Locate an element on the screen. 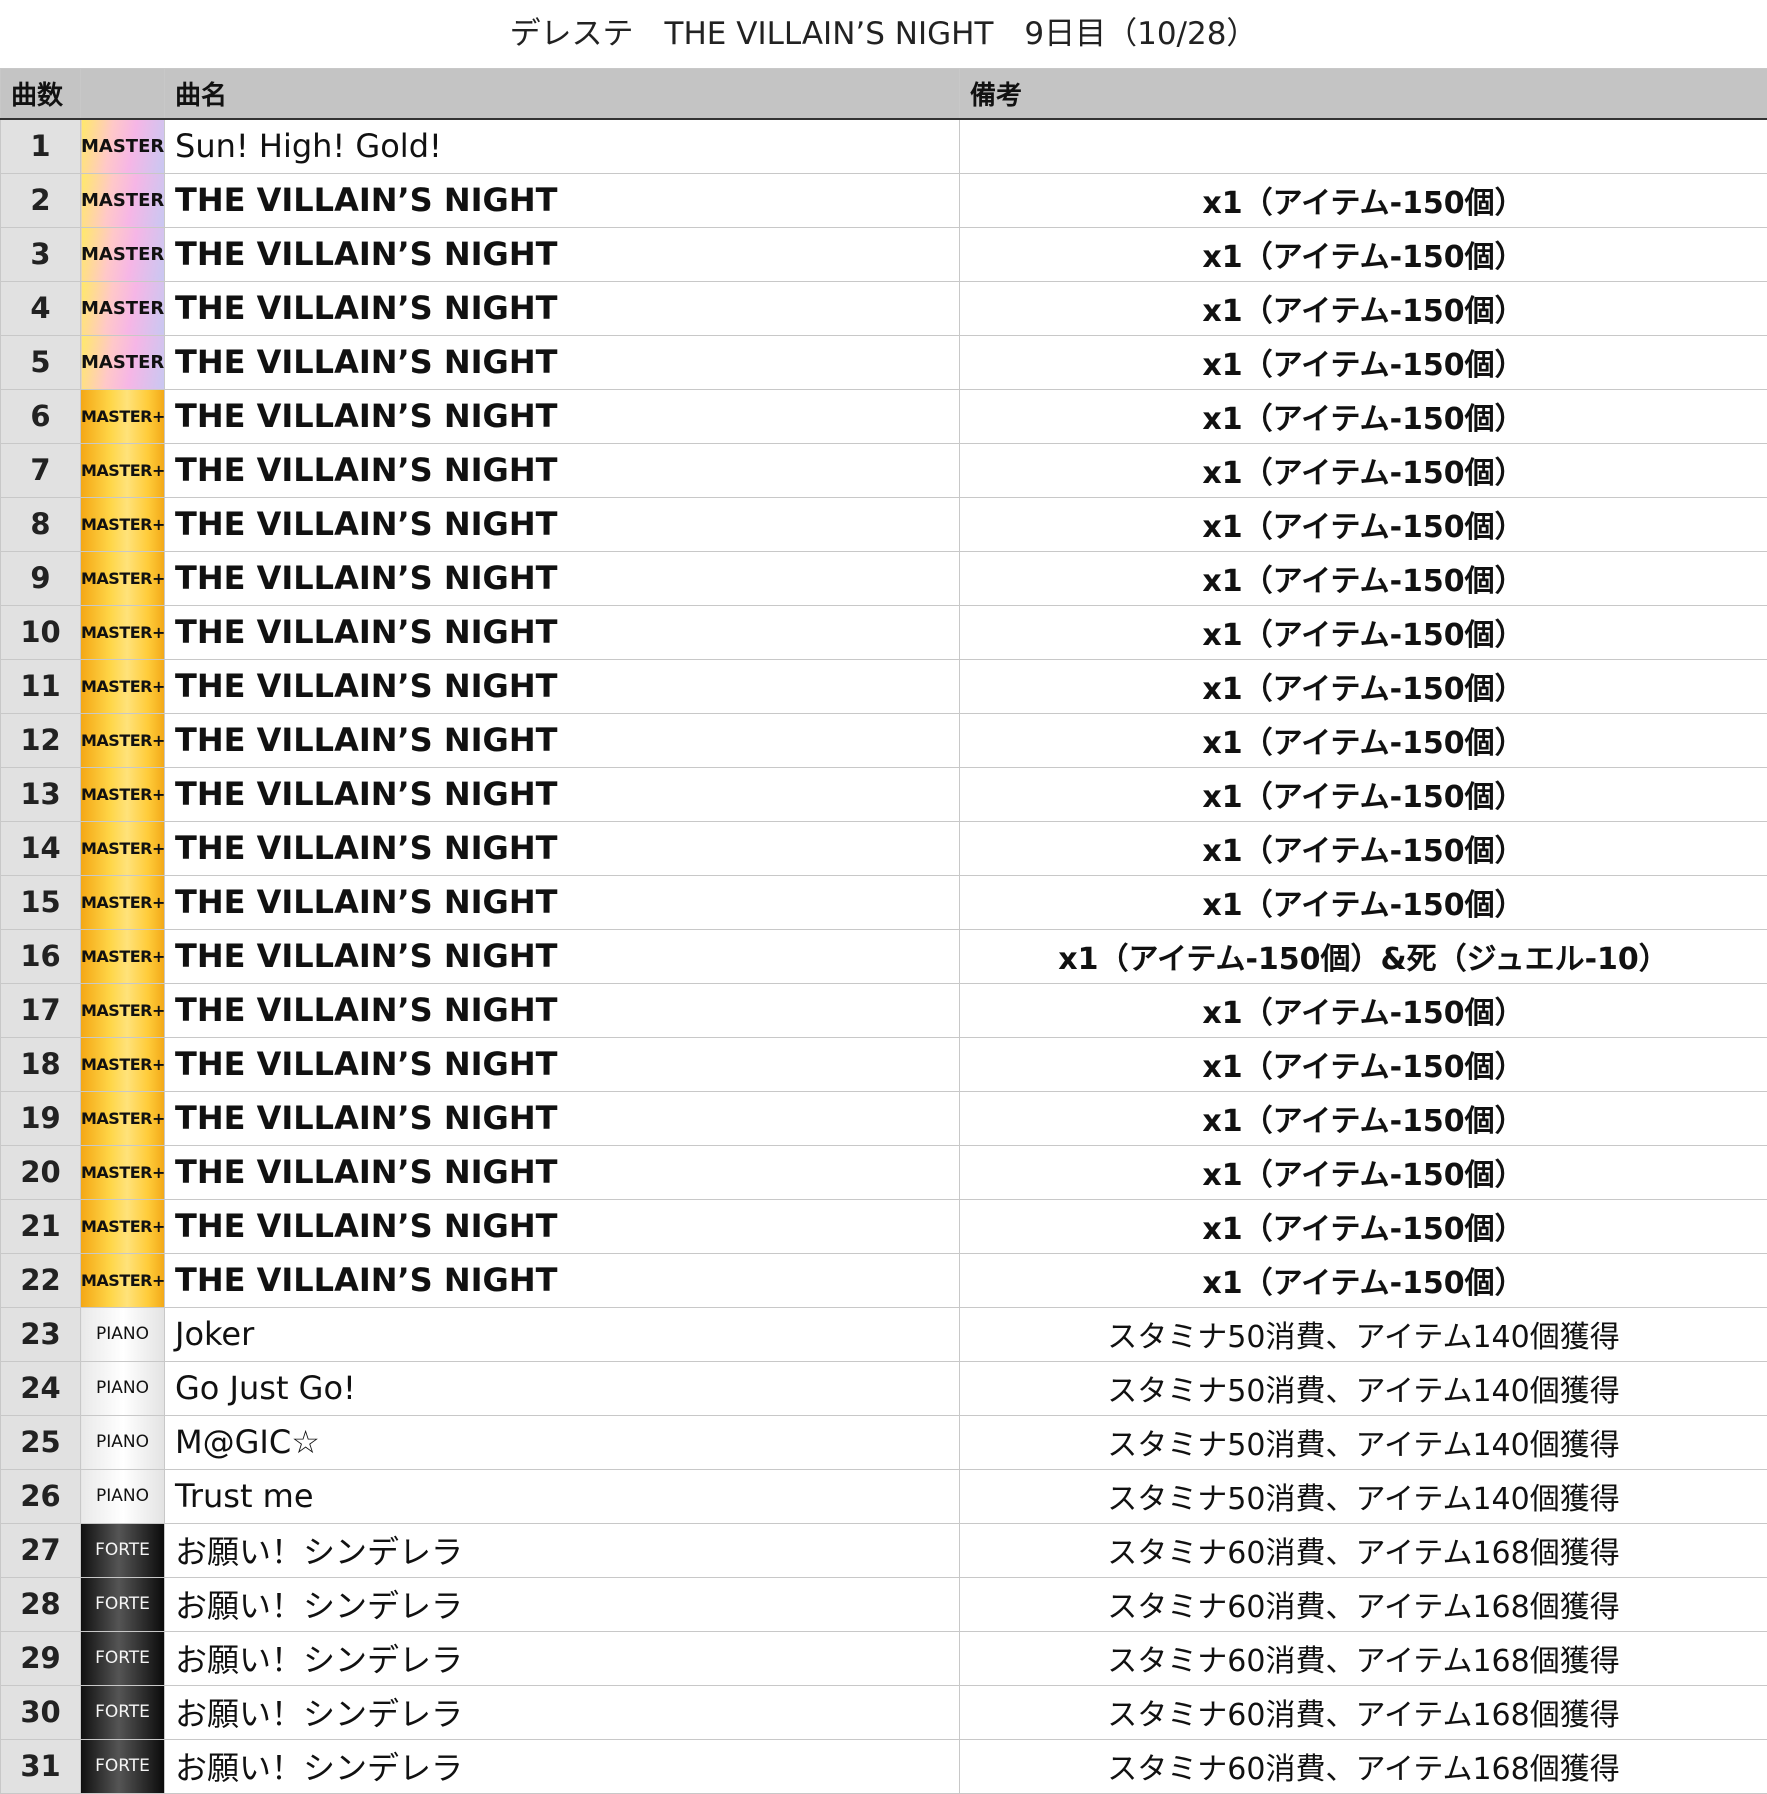  row-number: 30 is located at coordinates (41, 1712).